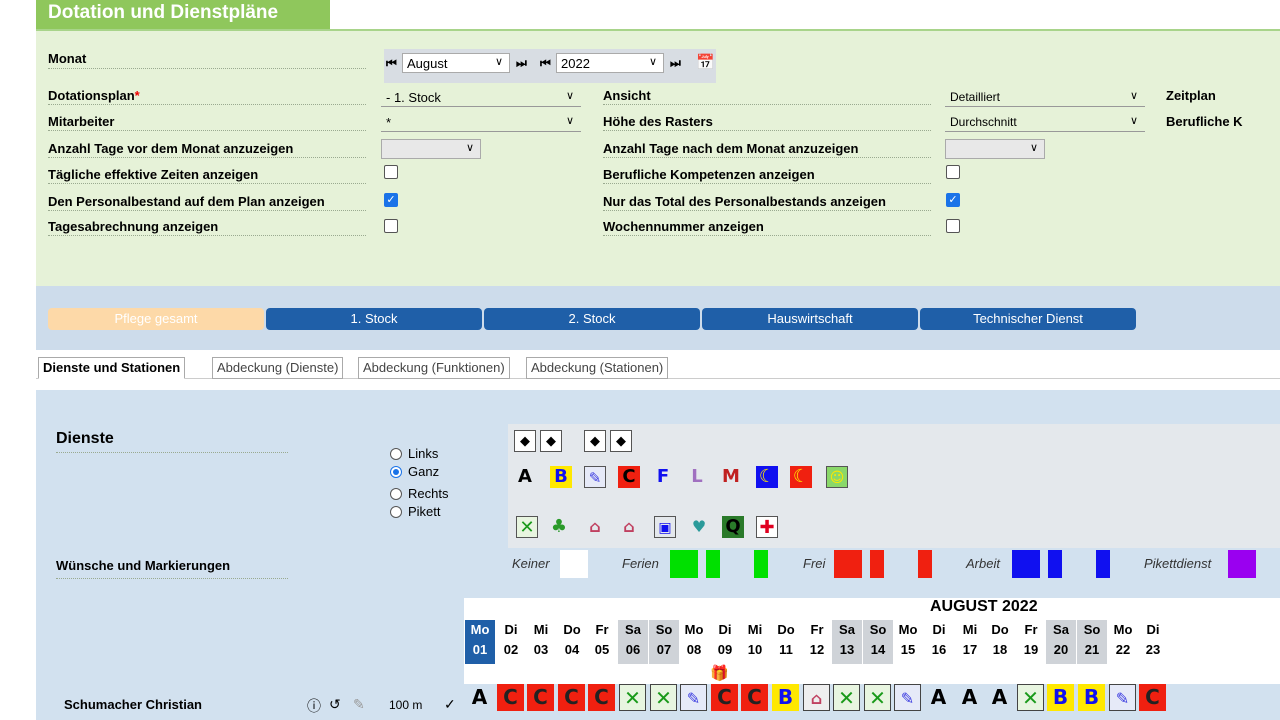 The width and height of the screenshot is (1280, 720). I want to click on daily-times-checkbox, so click(391, 172).